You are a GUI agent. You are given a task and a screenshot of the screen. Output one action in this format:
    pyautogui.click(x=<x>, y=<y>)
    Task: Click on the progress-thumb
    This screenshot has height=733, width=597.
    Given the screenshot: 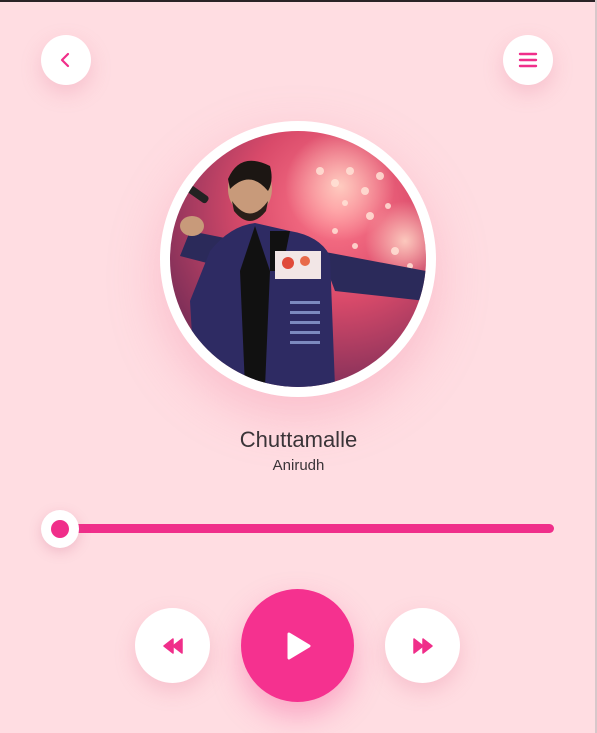 What is the action you would take?
    pyautogui.click(x=60, y=529)
    